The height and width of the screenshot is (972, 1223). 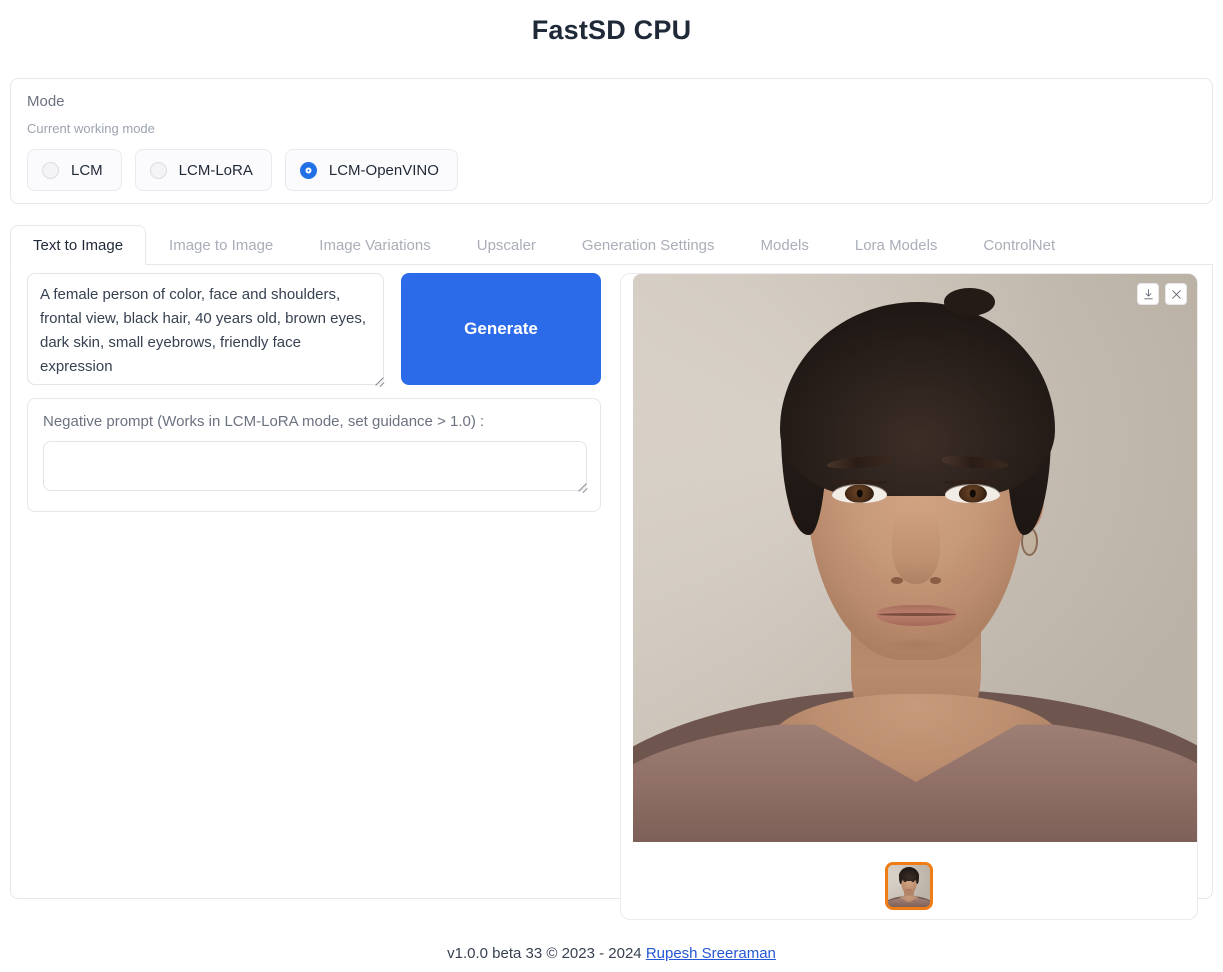 I want to click on image-gallery, so click(x=909, y=885).